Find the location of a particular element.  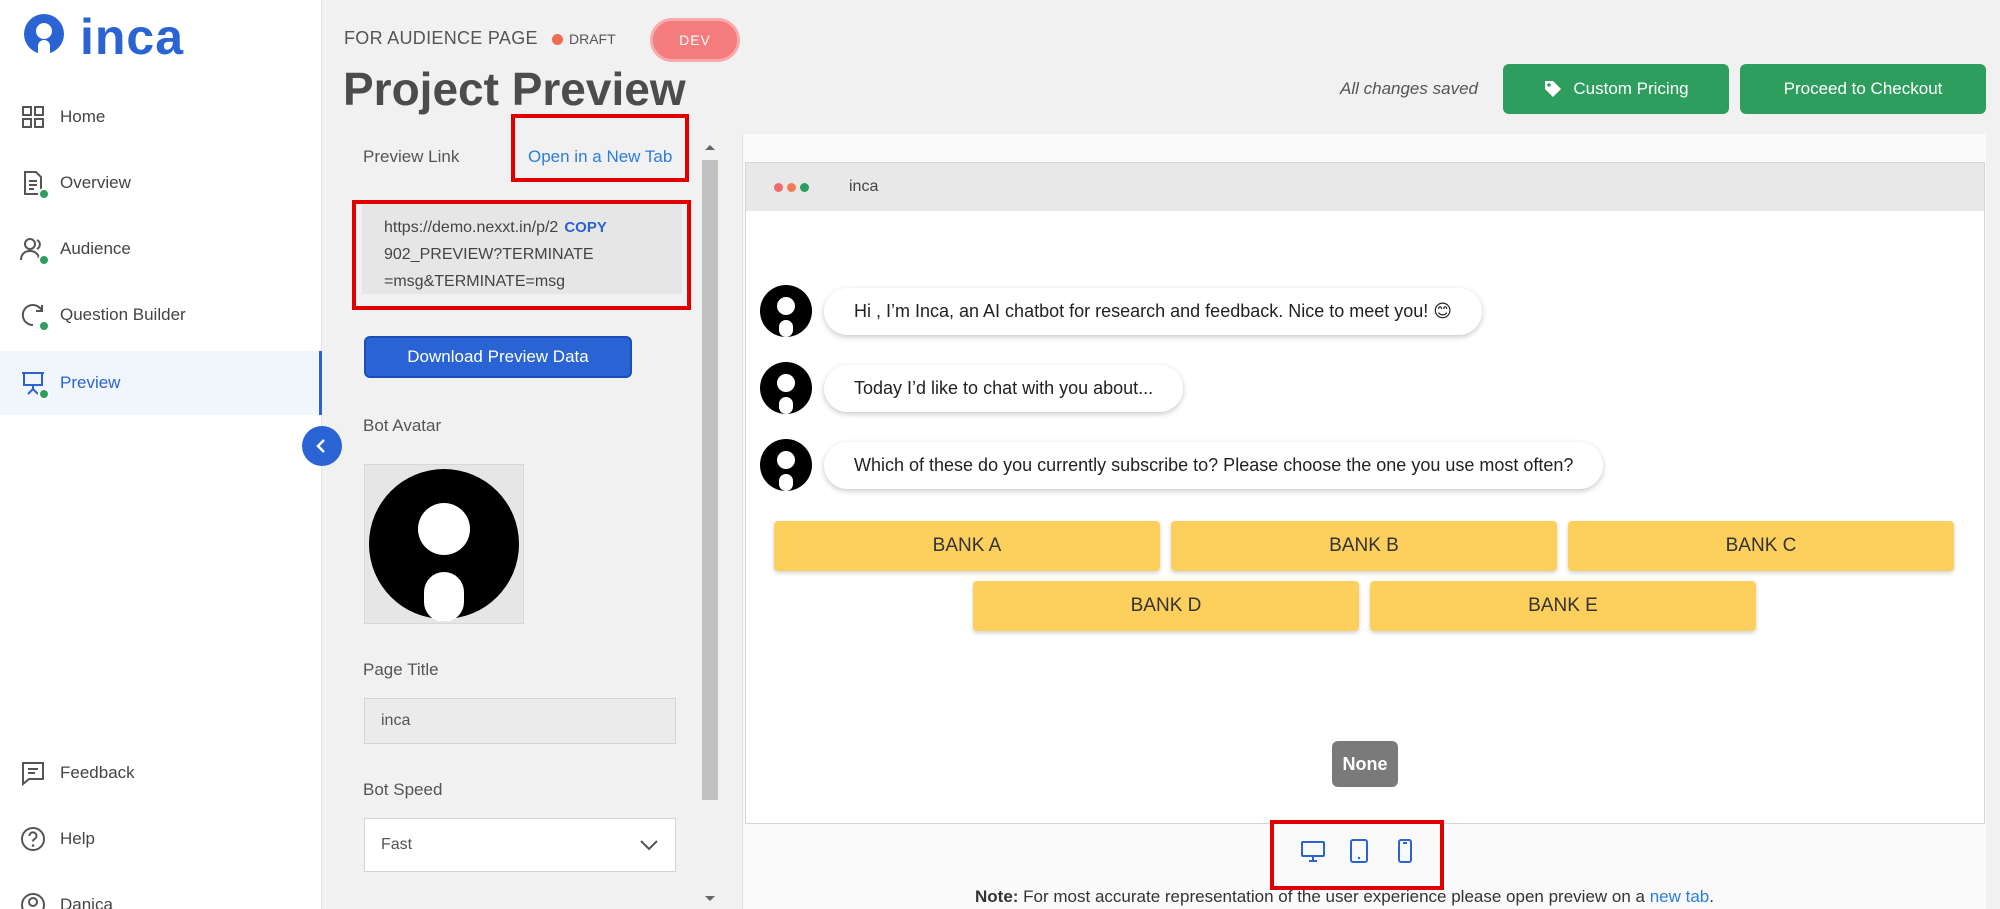

document-icon is located at coordinates (35, 185).